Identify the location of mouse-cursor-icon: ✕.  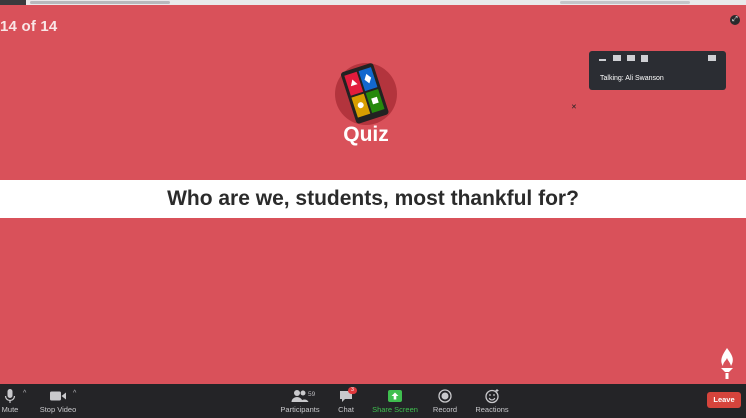
(574, 107).